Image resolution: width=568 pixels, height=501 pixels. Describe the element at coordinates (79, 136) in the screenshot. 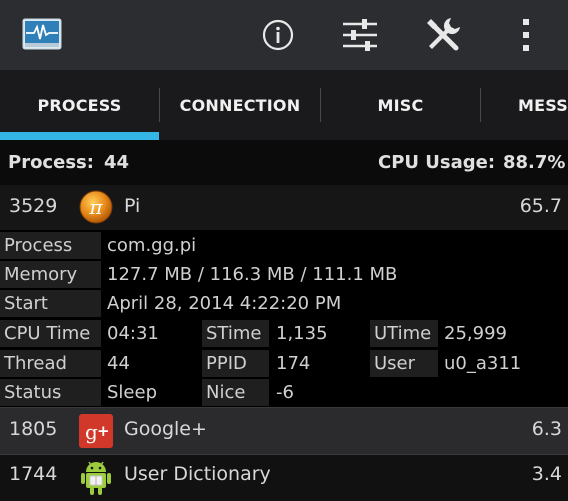

I see `selected-tab-indicator` at that location.